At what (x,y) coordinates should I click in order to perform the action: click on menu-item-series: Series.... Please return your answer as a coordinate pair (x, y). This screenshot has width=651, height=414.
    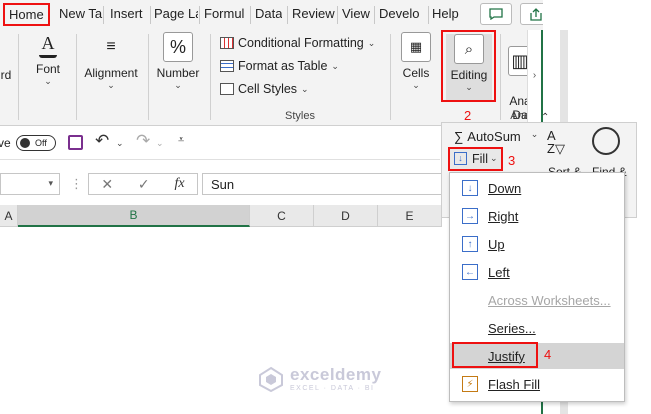
    Looking at the image, I should click on (537, 328).